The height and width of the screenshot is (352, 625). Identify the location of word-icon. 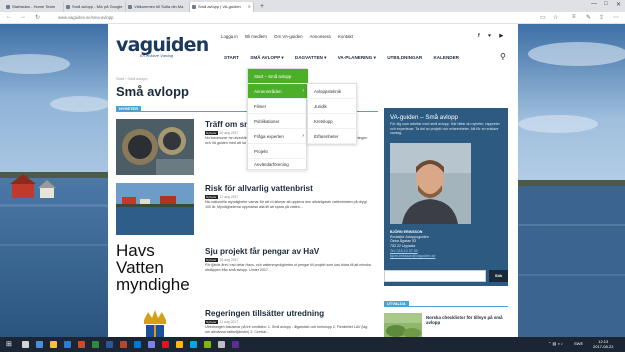
(109, 344).